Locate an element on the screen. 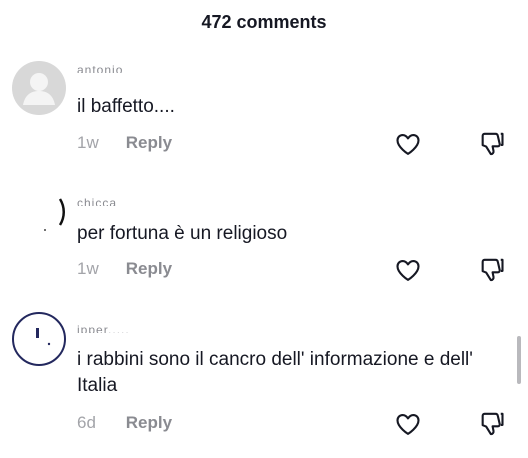 The height and width of the screenshot is (458, 528). comments-count-title: 472 comments is located at coordinates (264, 22).